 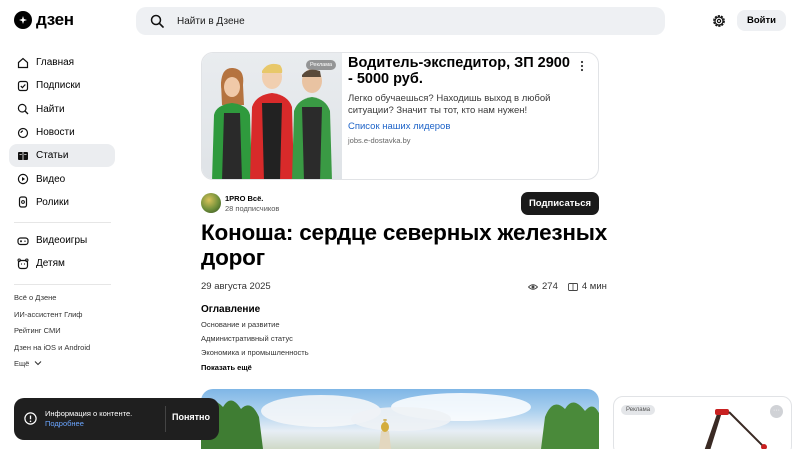 What do you see at coordinates (23, 132) in the screenshot?
I see `news-icon` at bounding box center [23, 132].